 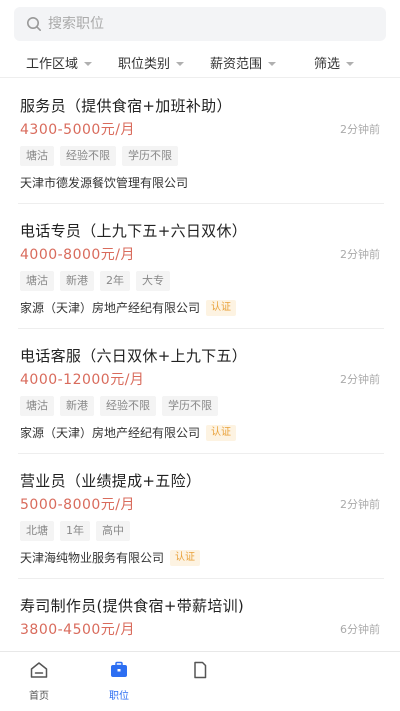 What do you see at coordinates (111, 481) in the screenshot?
I see `job-title: 营业员（业绩提成+五险）` at bounding box center [111, 481].